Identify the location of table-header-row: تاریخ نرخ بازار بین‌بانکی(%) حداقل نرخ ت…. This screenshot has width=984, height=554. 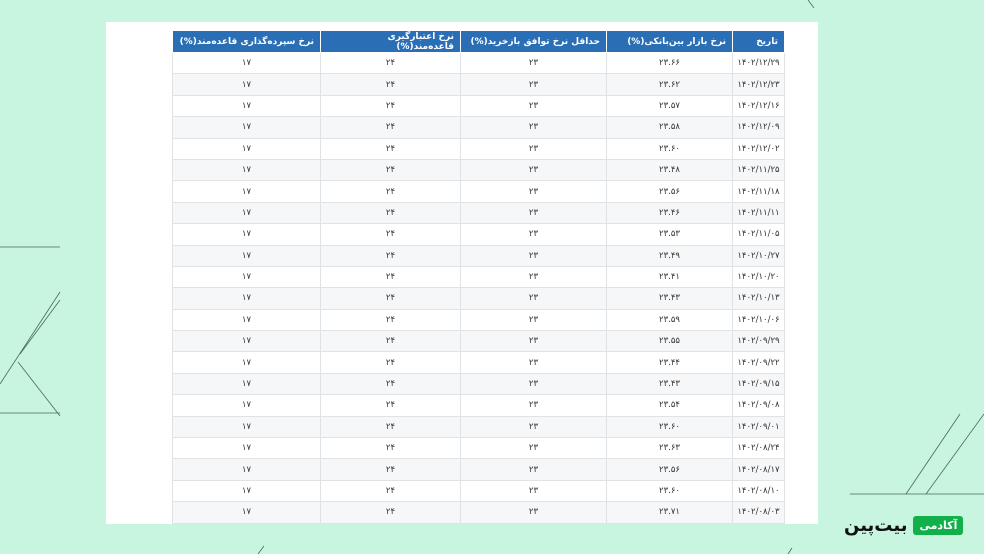
(478, 41).